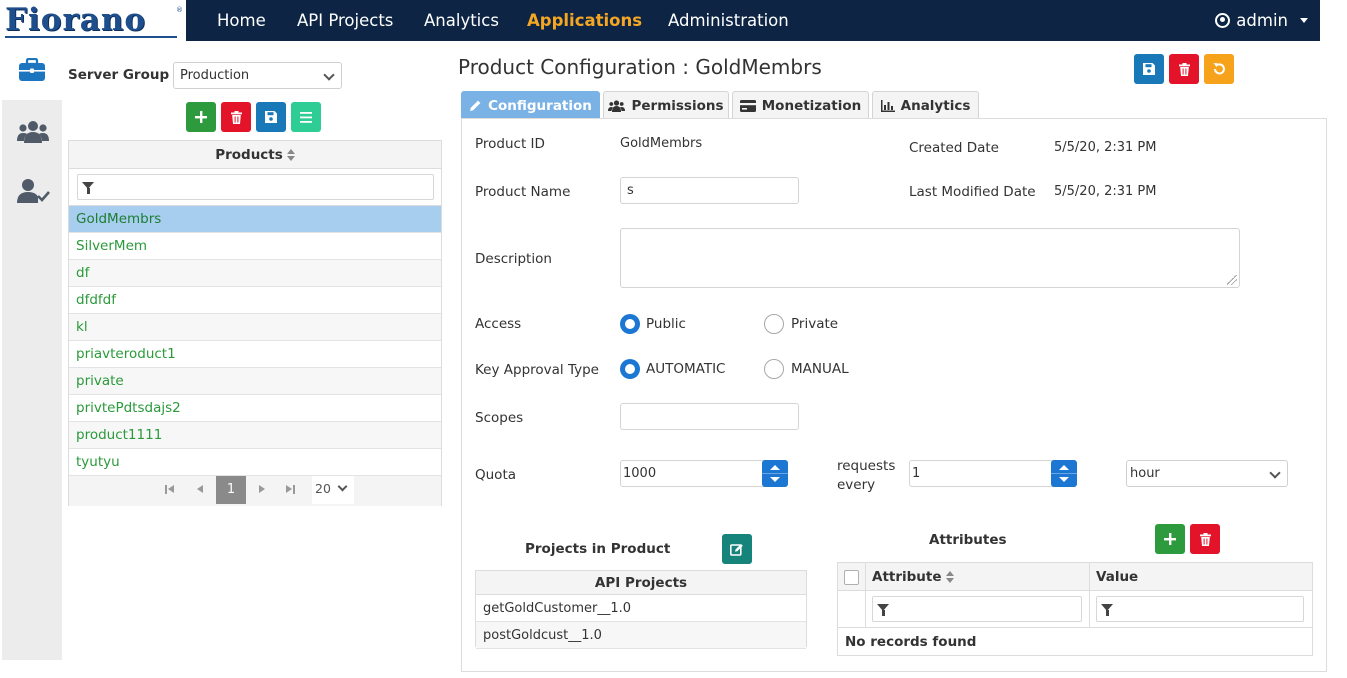 This screenshot has width=1347, height=678. Describe the element at coordinates (641, 583) in the screenshot. I see `api-projects-column-header: API Projects` at that location.